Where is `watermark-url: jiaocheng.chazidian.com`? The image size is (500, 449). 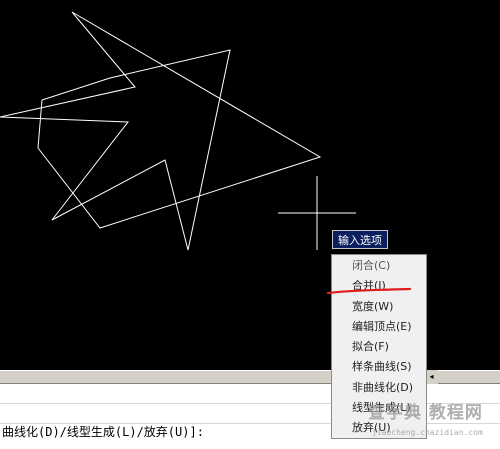
watermark-url: jiaocheng.chazidian.com is located at coordinates (427, 432).